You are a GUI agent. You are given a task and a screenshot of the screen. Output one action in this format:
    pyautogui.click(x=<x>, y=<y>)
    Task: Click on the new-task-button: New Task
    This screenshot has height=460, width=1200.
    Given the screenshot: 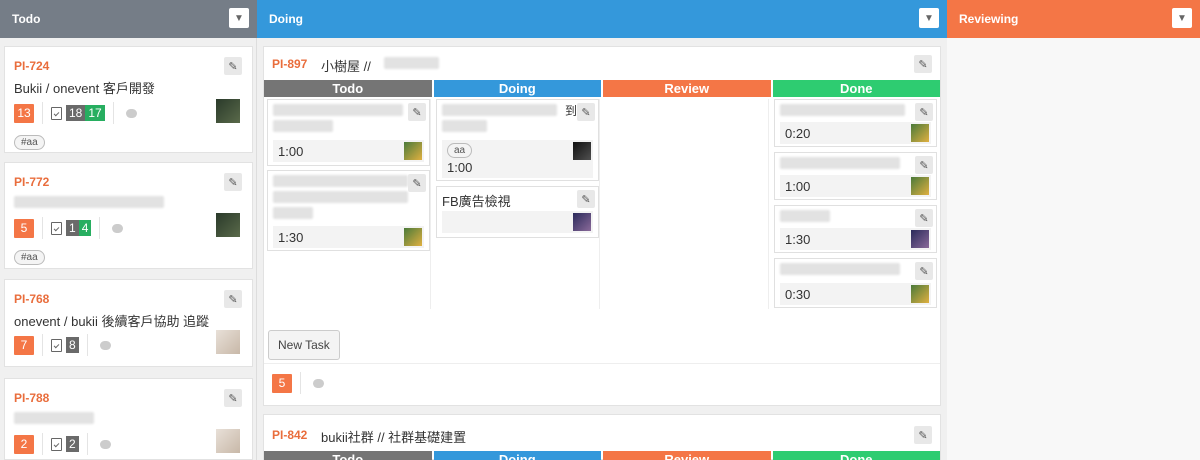 What is the action you would take?
    pyautogui.click(x=304, y=345)
    